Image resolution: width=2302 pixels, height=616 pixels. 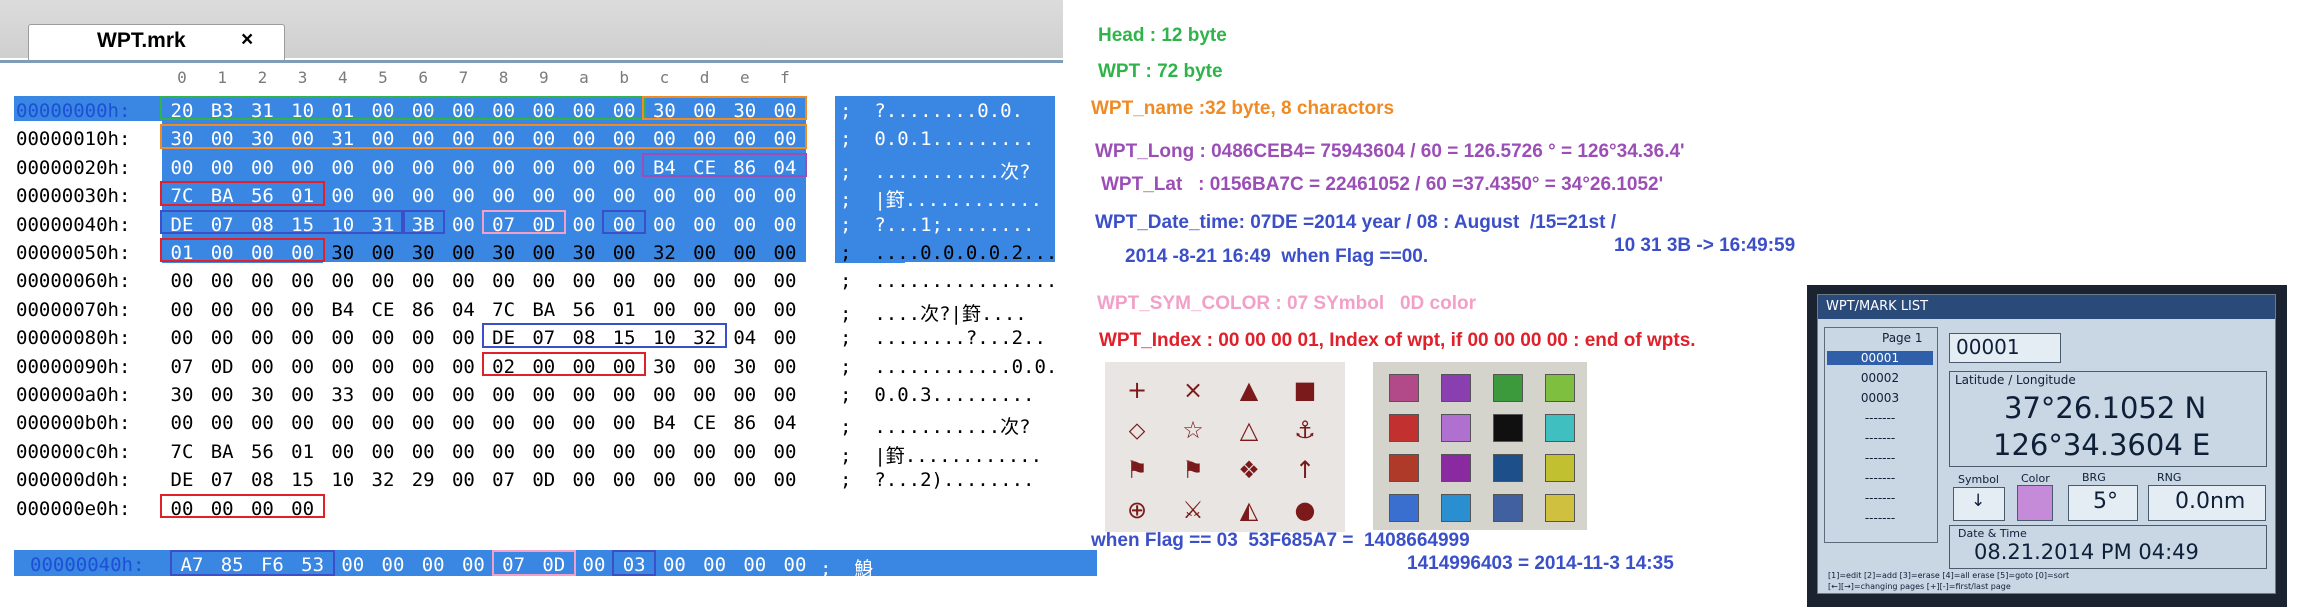 I want to click on hex-byte: 29, so click(x=423, y=480).